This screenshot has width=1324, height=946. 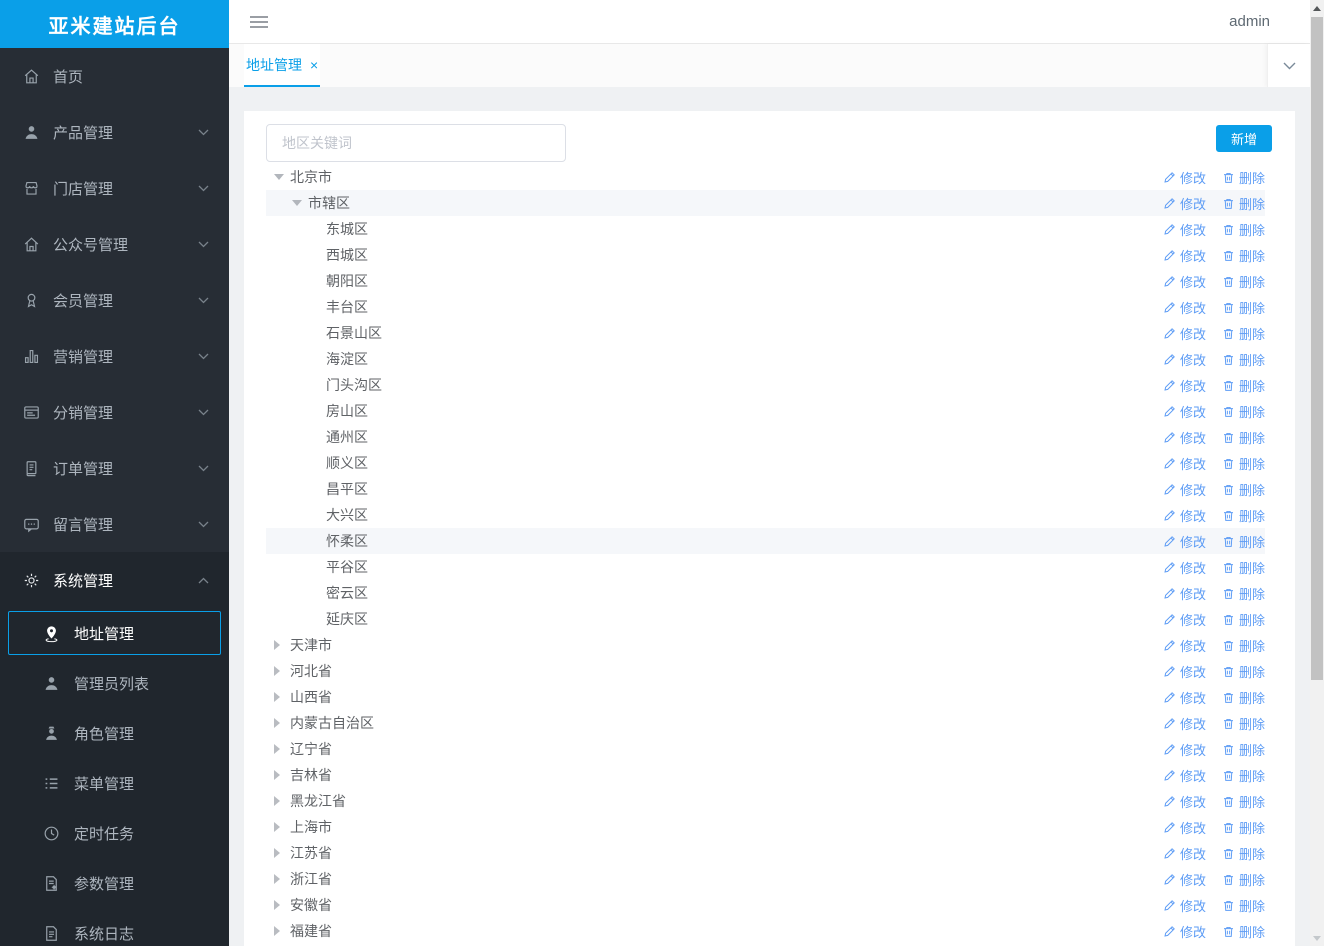 What do you see at coordinates (114, 783) in the screenshot?
I see `sidebar-item-menus: 菜单管理` at bounding box center [114, 783].